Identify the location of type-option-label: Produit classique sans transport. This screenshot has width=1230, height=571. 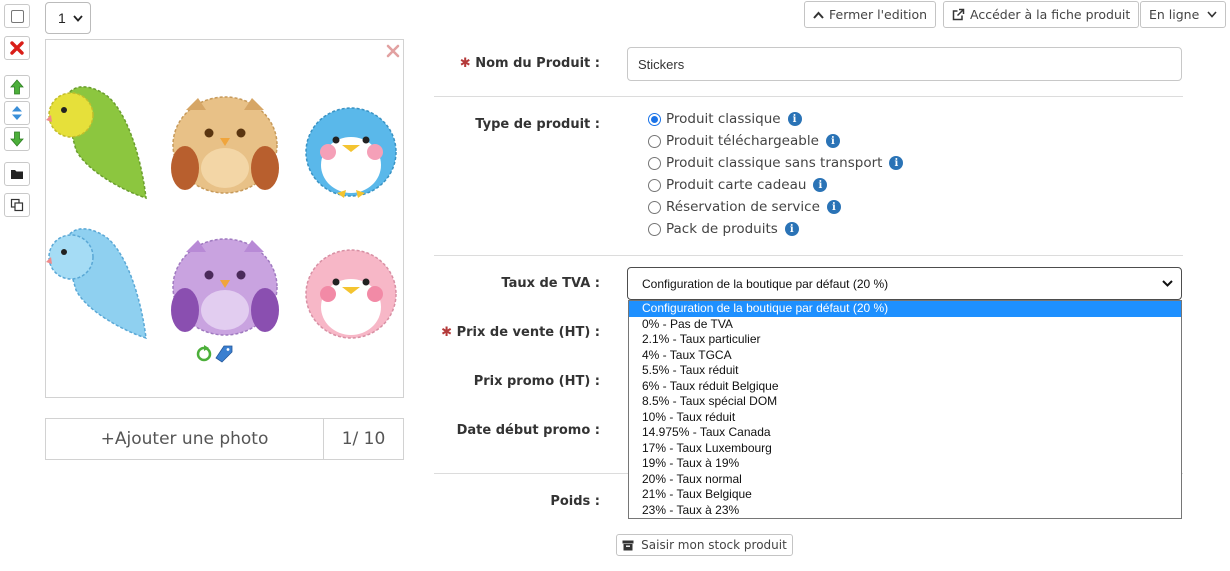
(774, 163).